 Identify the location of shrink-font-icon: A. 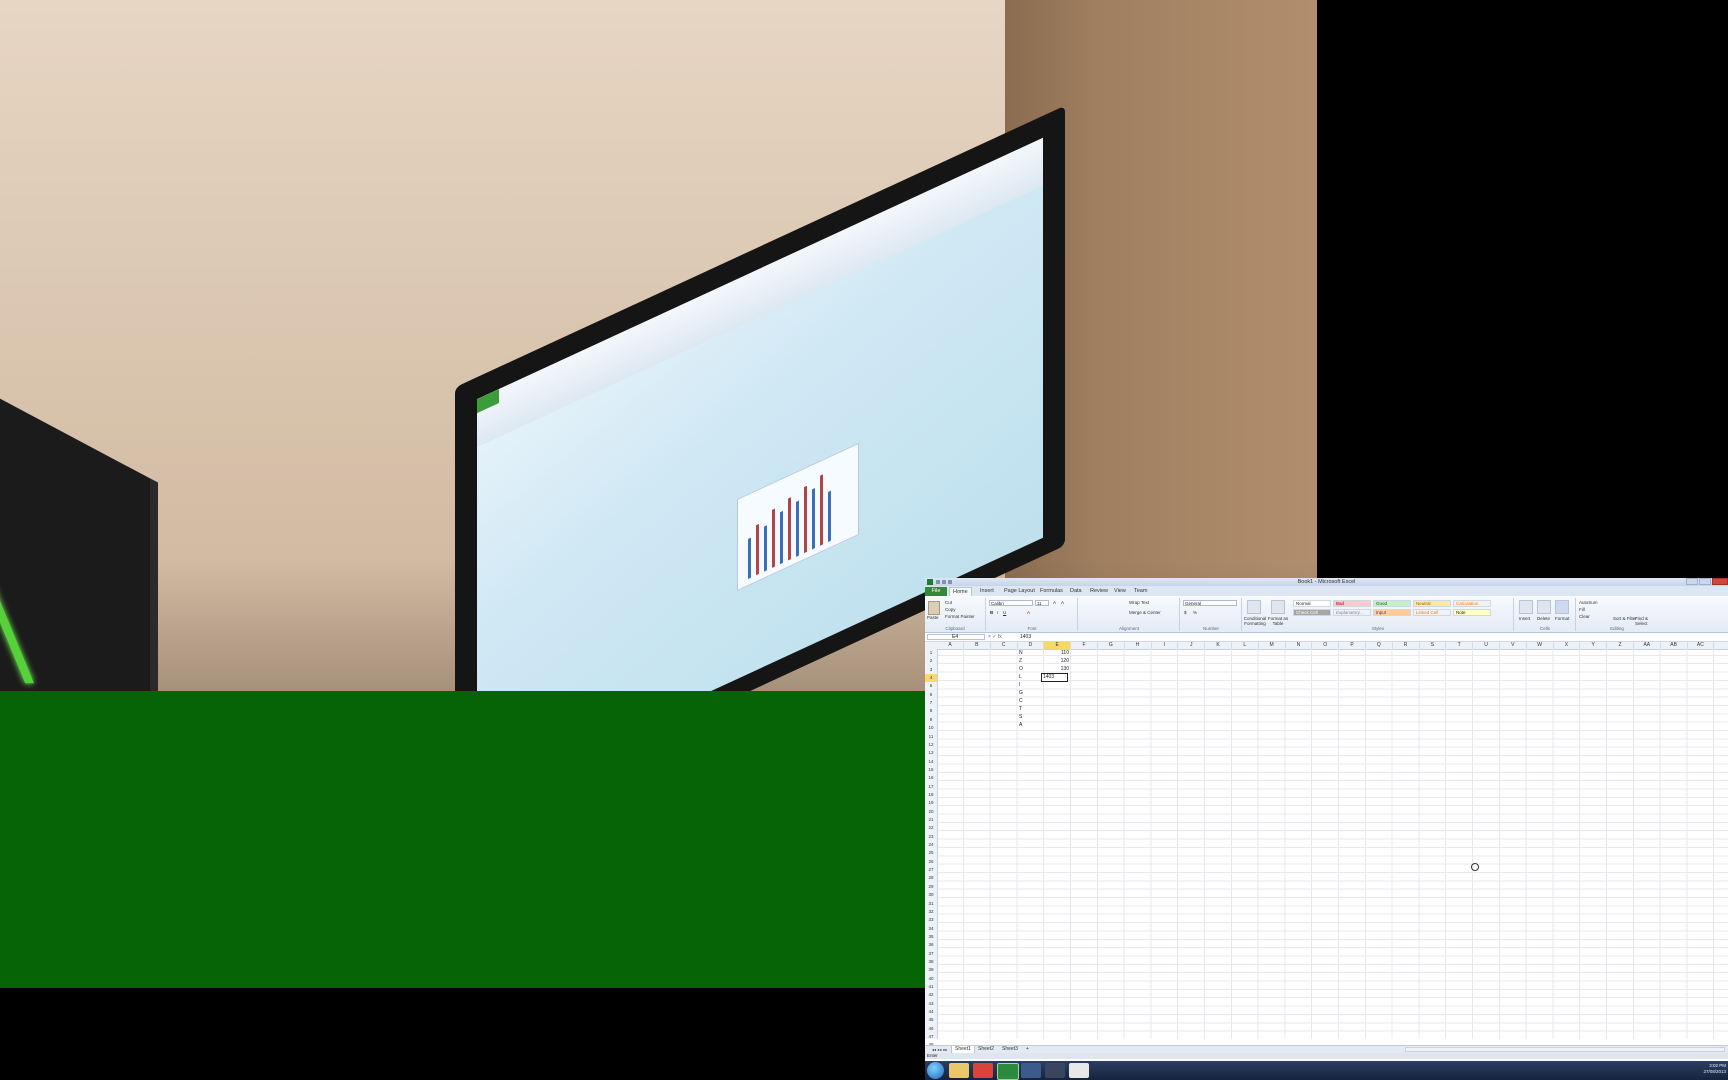
(1062, 602).